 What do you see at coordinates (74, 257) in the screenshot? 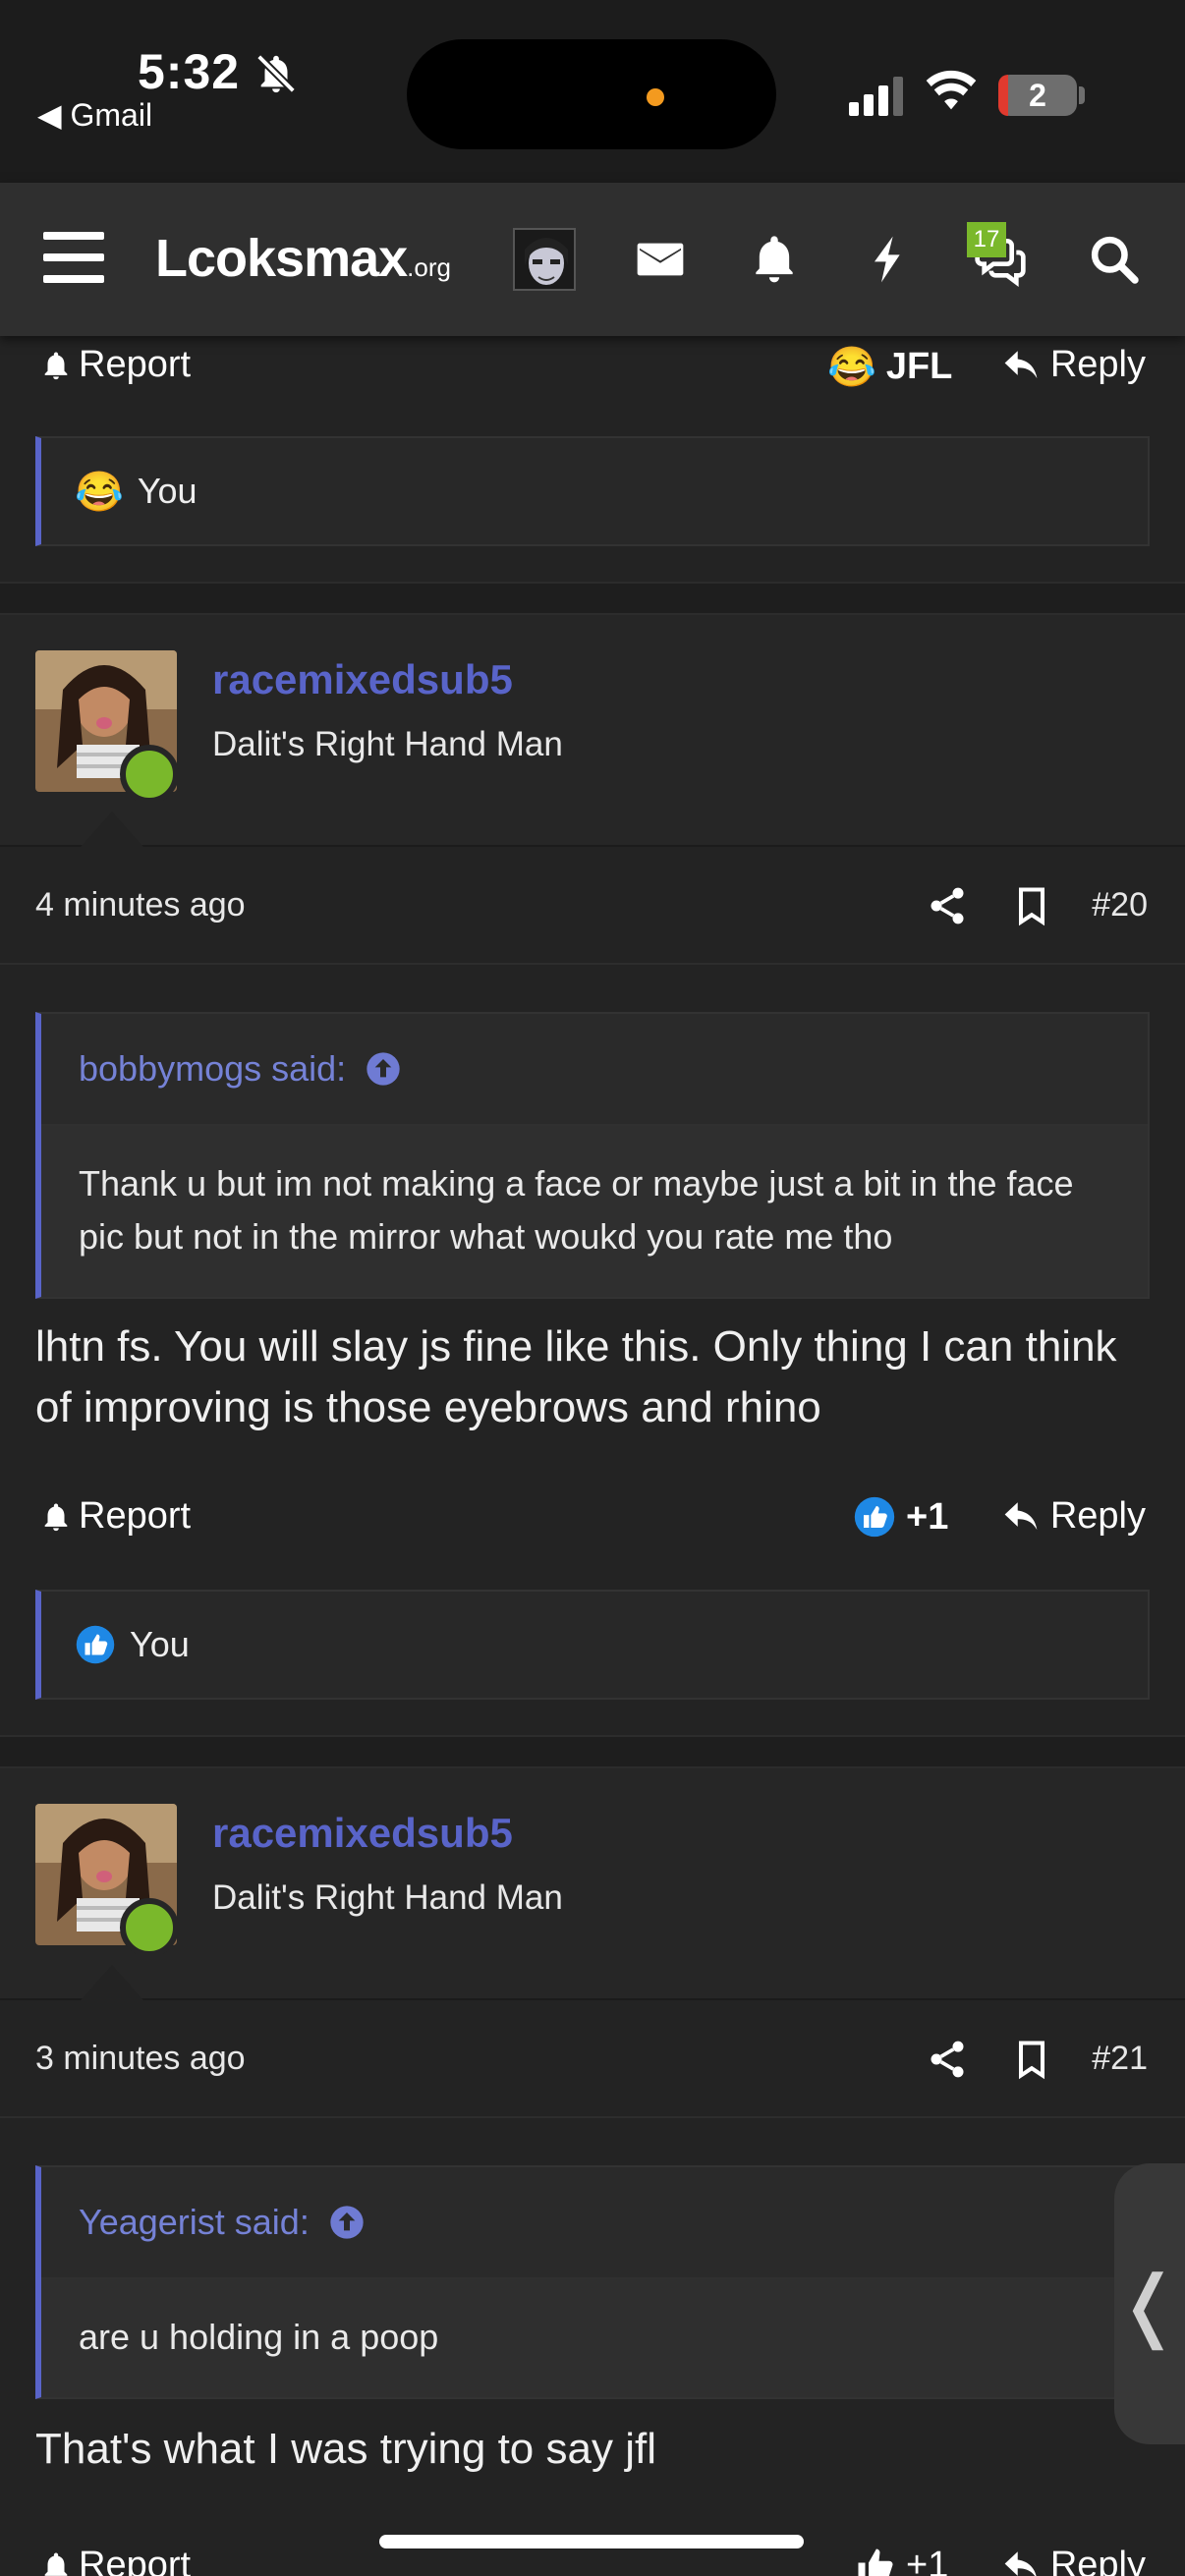
I see `menu-icon` at bounding box center [74, 257].